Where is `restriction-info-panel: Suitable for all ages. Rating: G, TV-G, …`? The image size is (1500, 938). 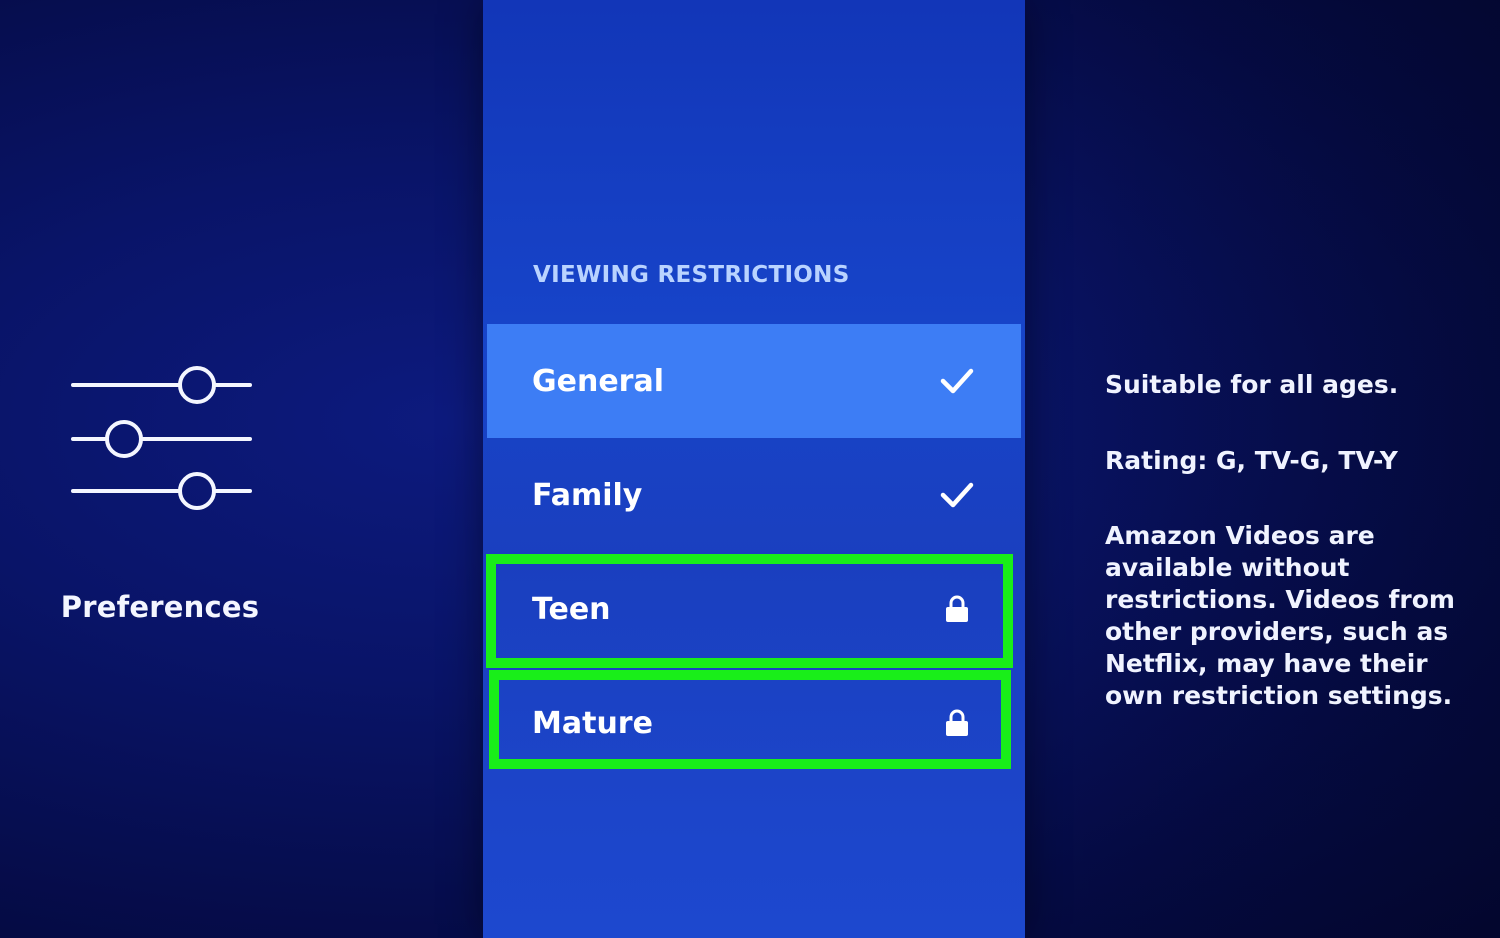
restriction-info-panel: Suitable for all ages. Rating: G, TV-G, … is located at coordinates (1290, 540).